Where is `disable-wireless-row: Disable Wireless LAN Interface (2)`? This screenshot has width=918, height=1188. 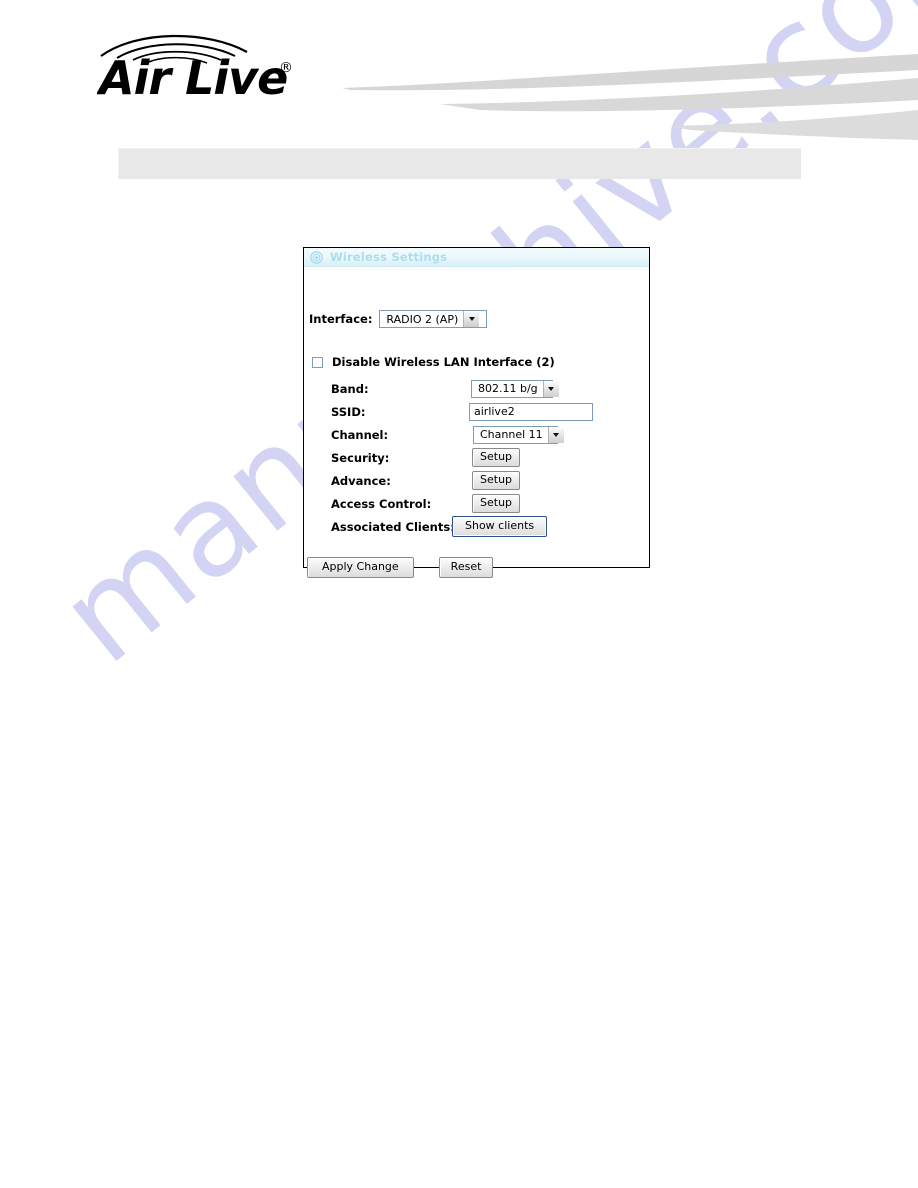
disable-wireless-row: Disable Wireless LAN Interface (2) is located at coordinates (433, 362).